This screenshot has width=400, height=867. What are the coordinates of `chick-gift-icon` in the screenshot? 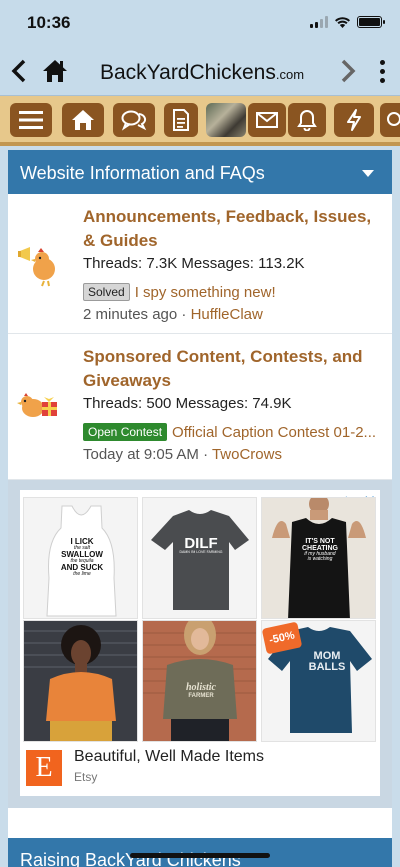 It's located at (37, 405).